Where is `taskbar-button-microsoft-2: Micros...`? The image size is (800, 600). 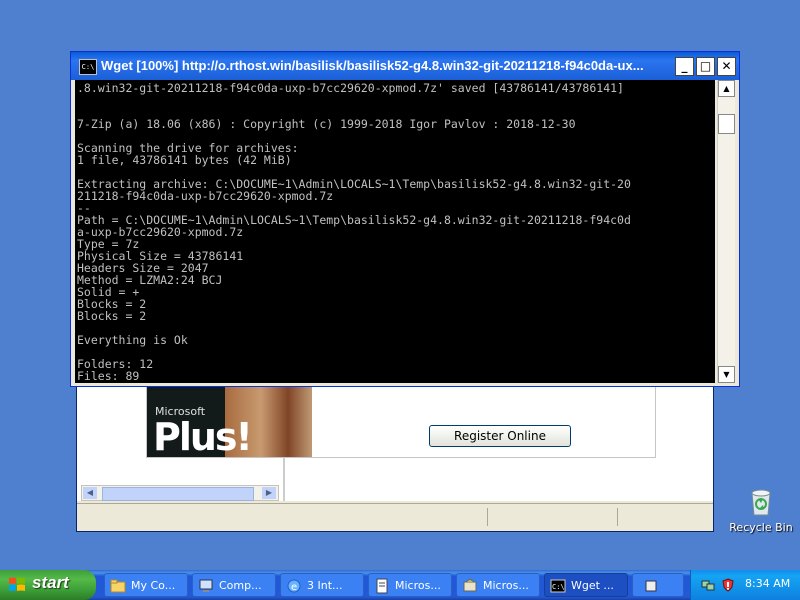 taskbar-button-microsoft-2: Micros... is located at coordinates (498, 585).